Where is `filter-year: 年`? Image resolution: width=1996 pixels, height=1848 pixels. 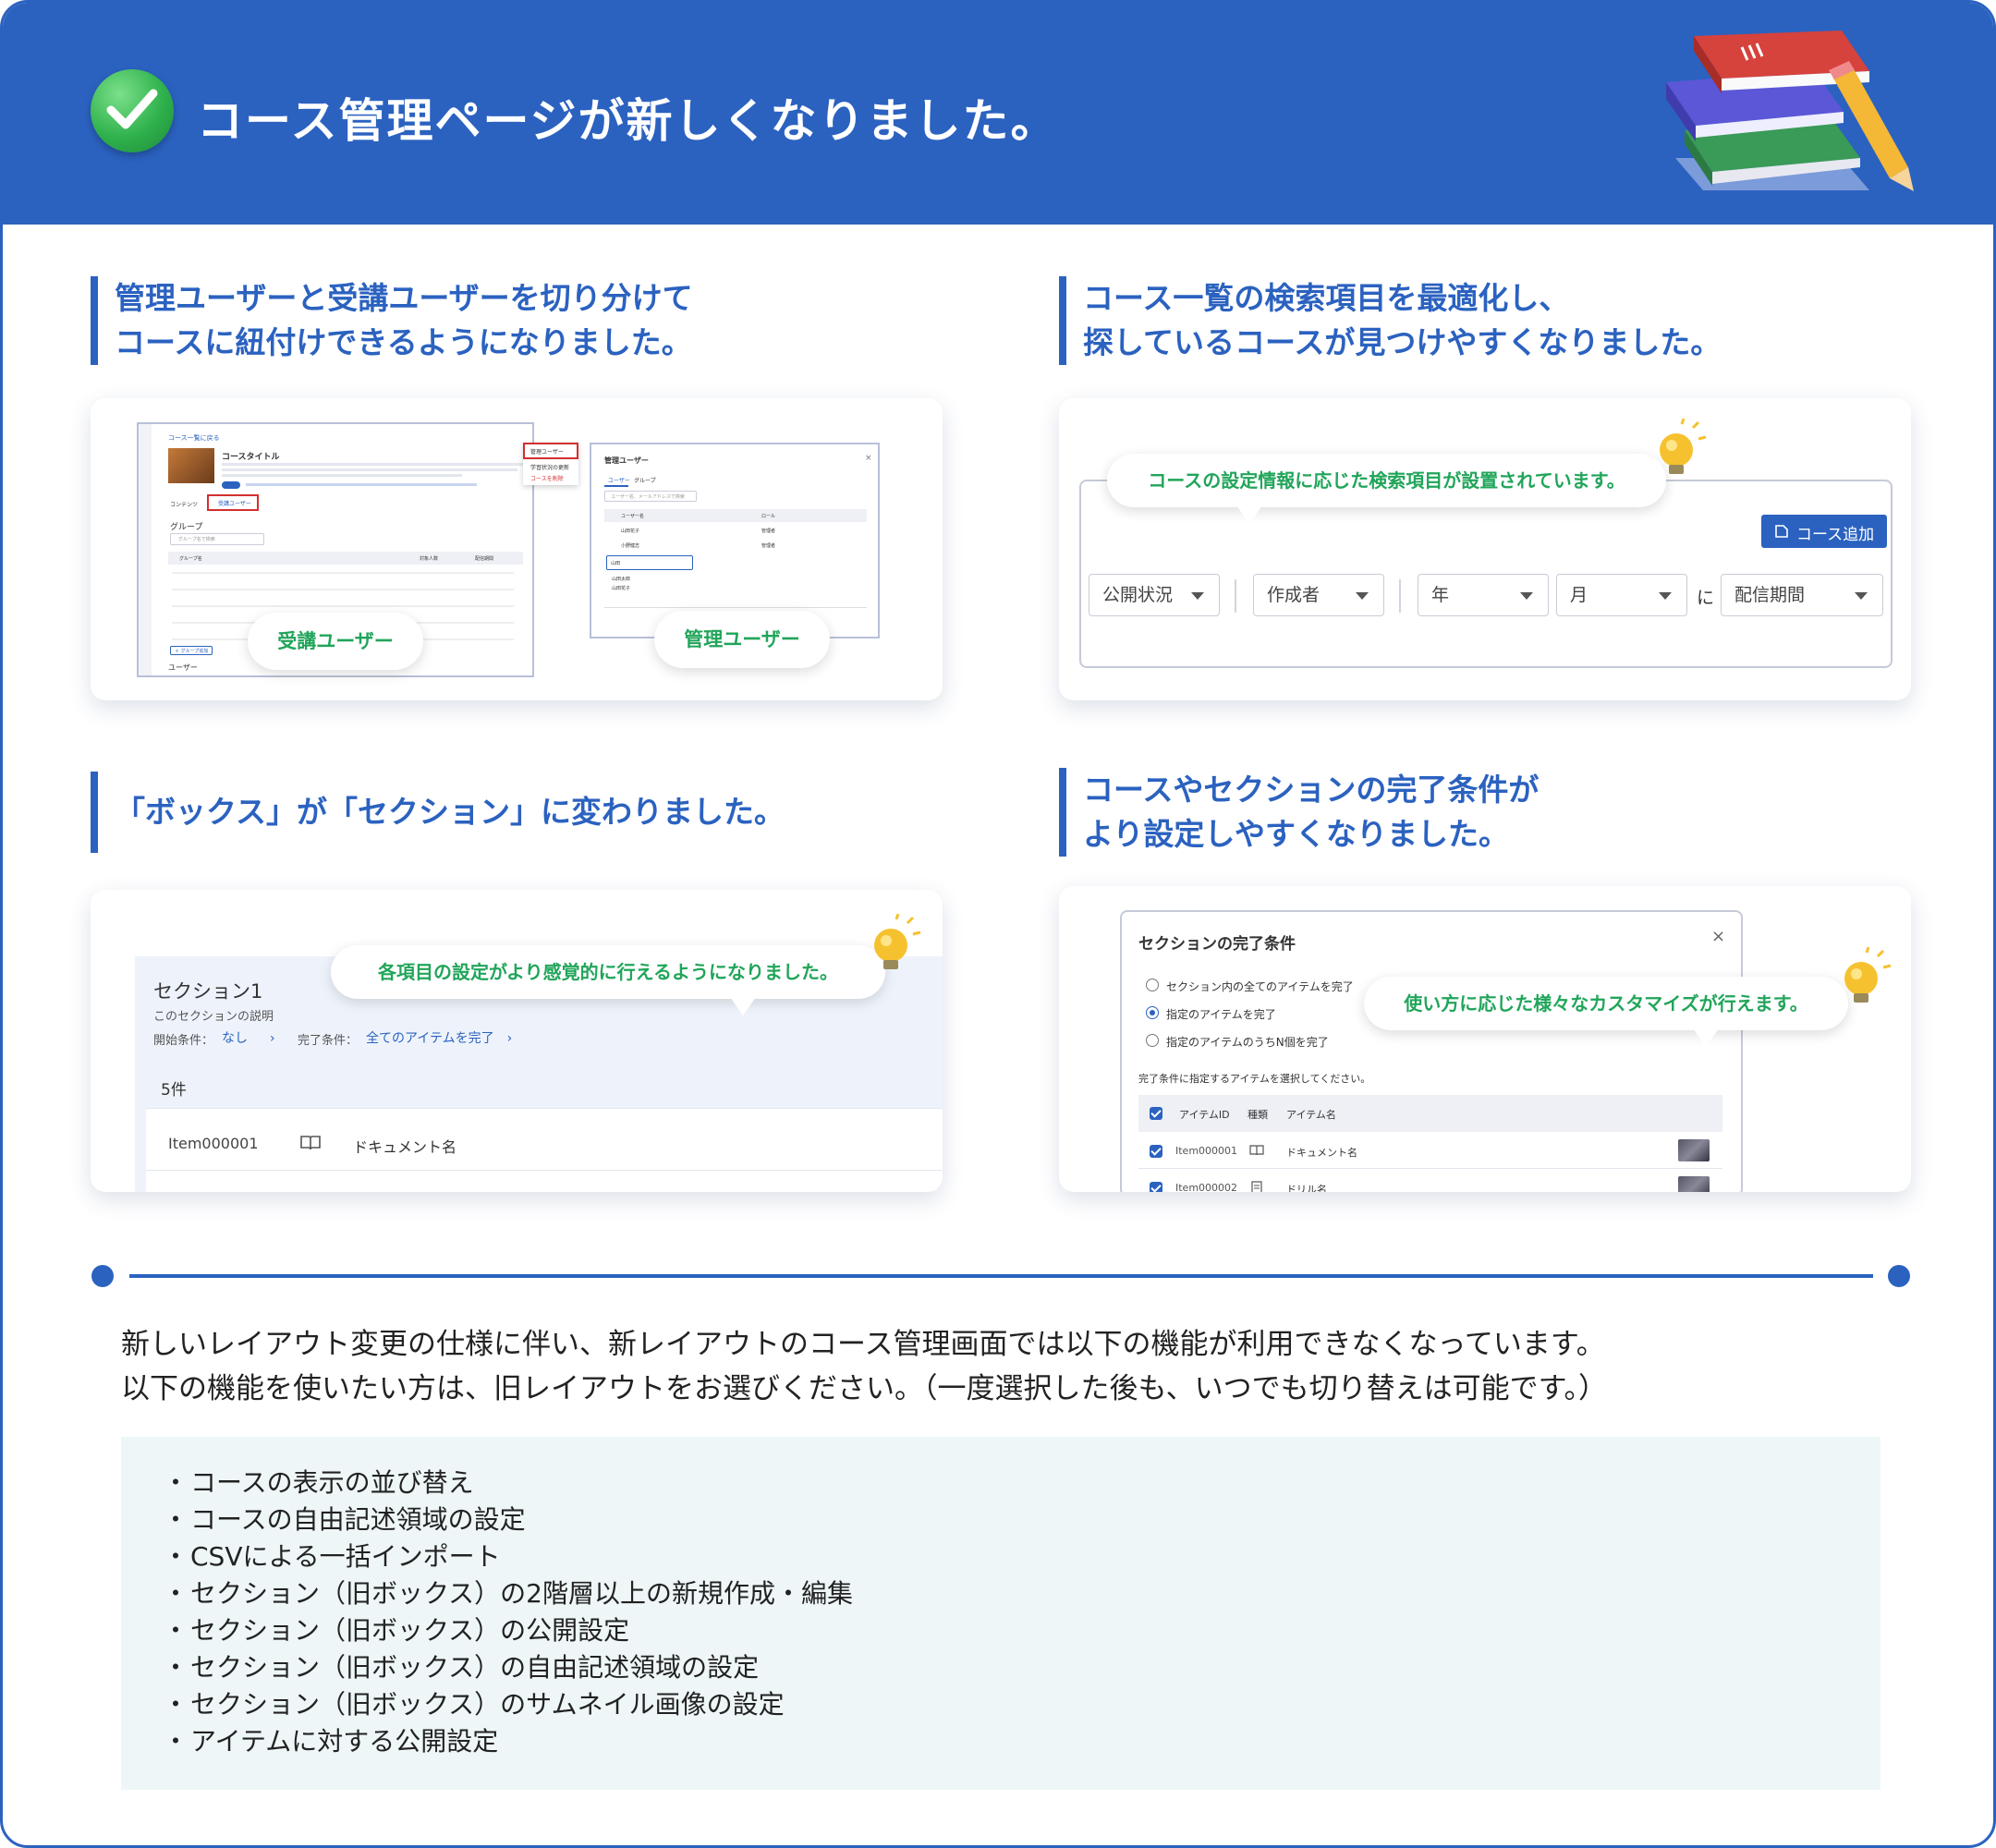
filter-year: 年 is located at coordinates (1483, 595).